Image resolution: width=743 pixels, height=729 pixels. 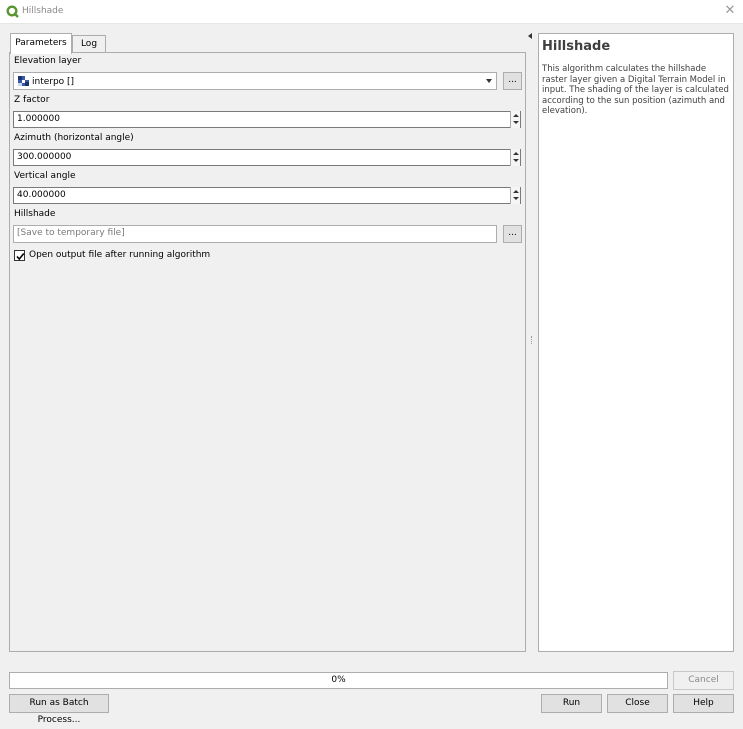 I want to click on tab-parameters: Parameters, so click(x=41, y=43).